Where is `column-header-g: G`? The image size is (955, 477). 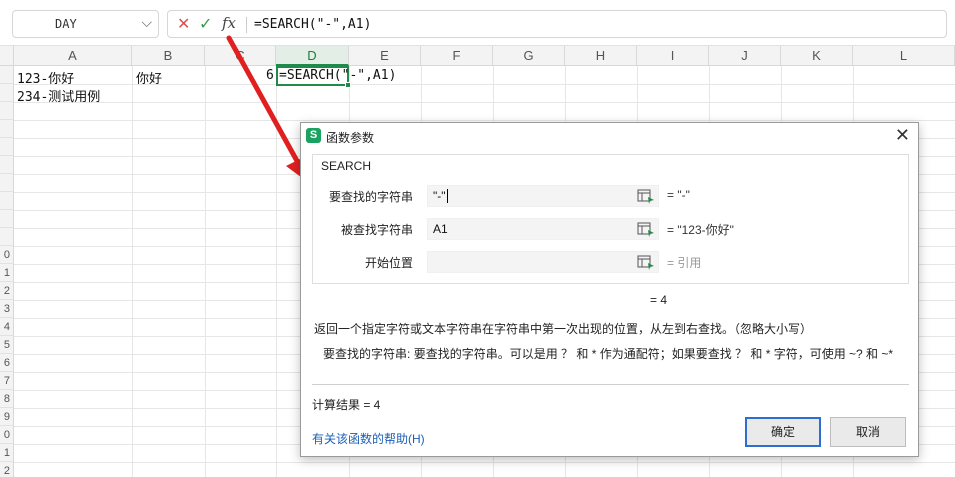 column-header-g: G is located at coordinates (529, 56).